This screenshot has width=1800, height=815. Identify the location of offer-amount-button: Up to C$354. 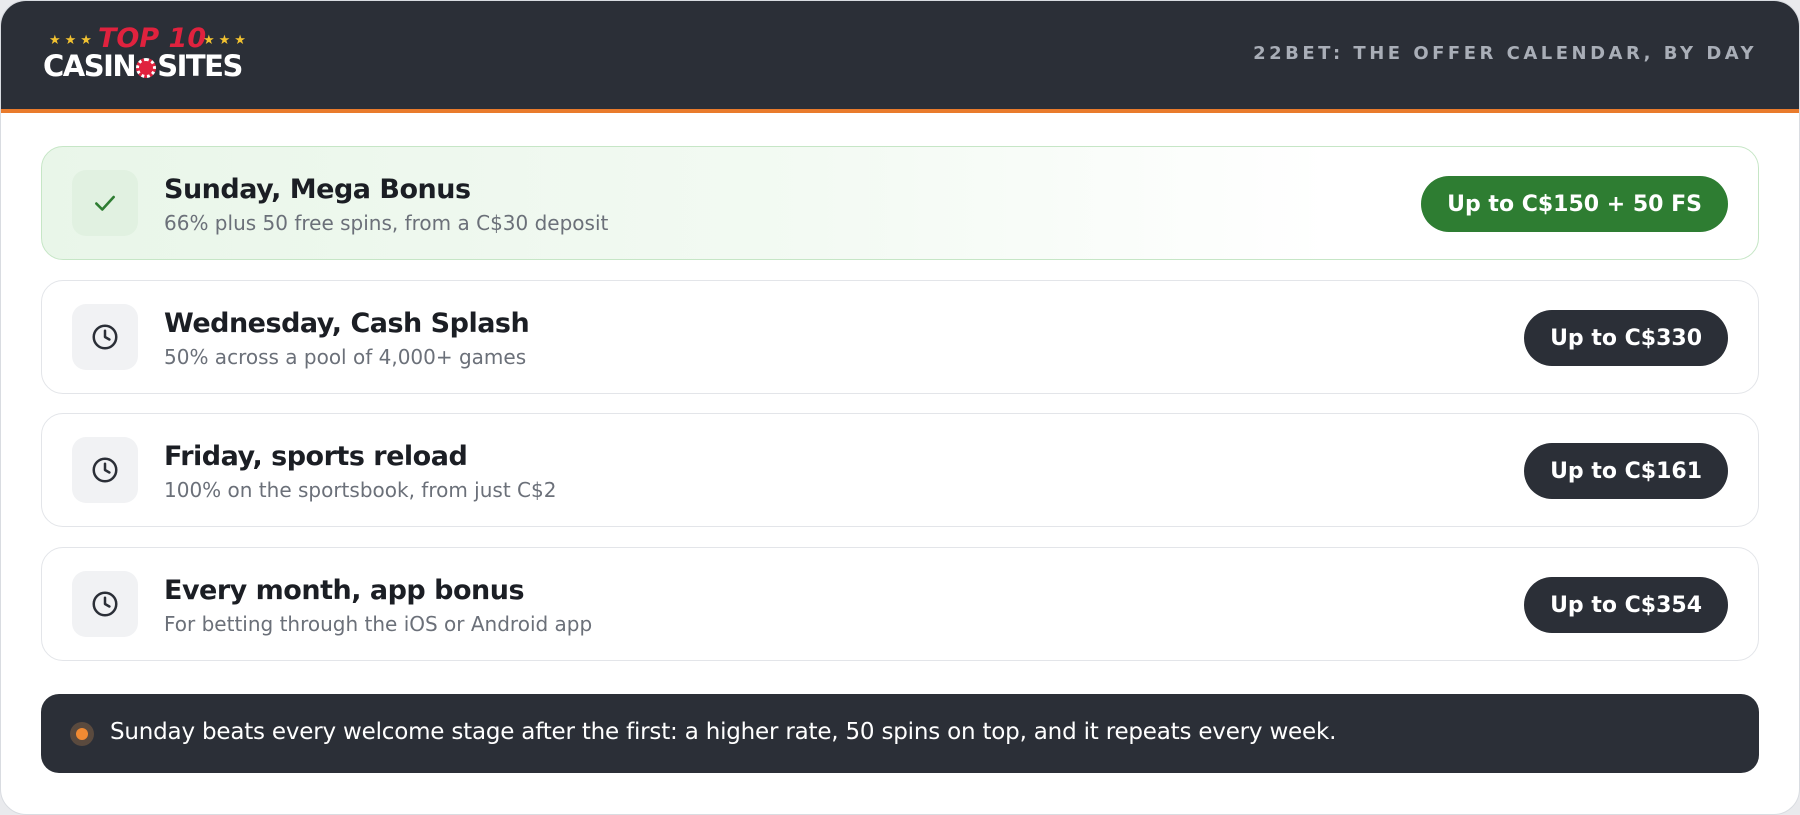
(1626, 605).